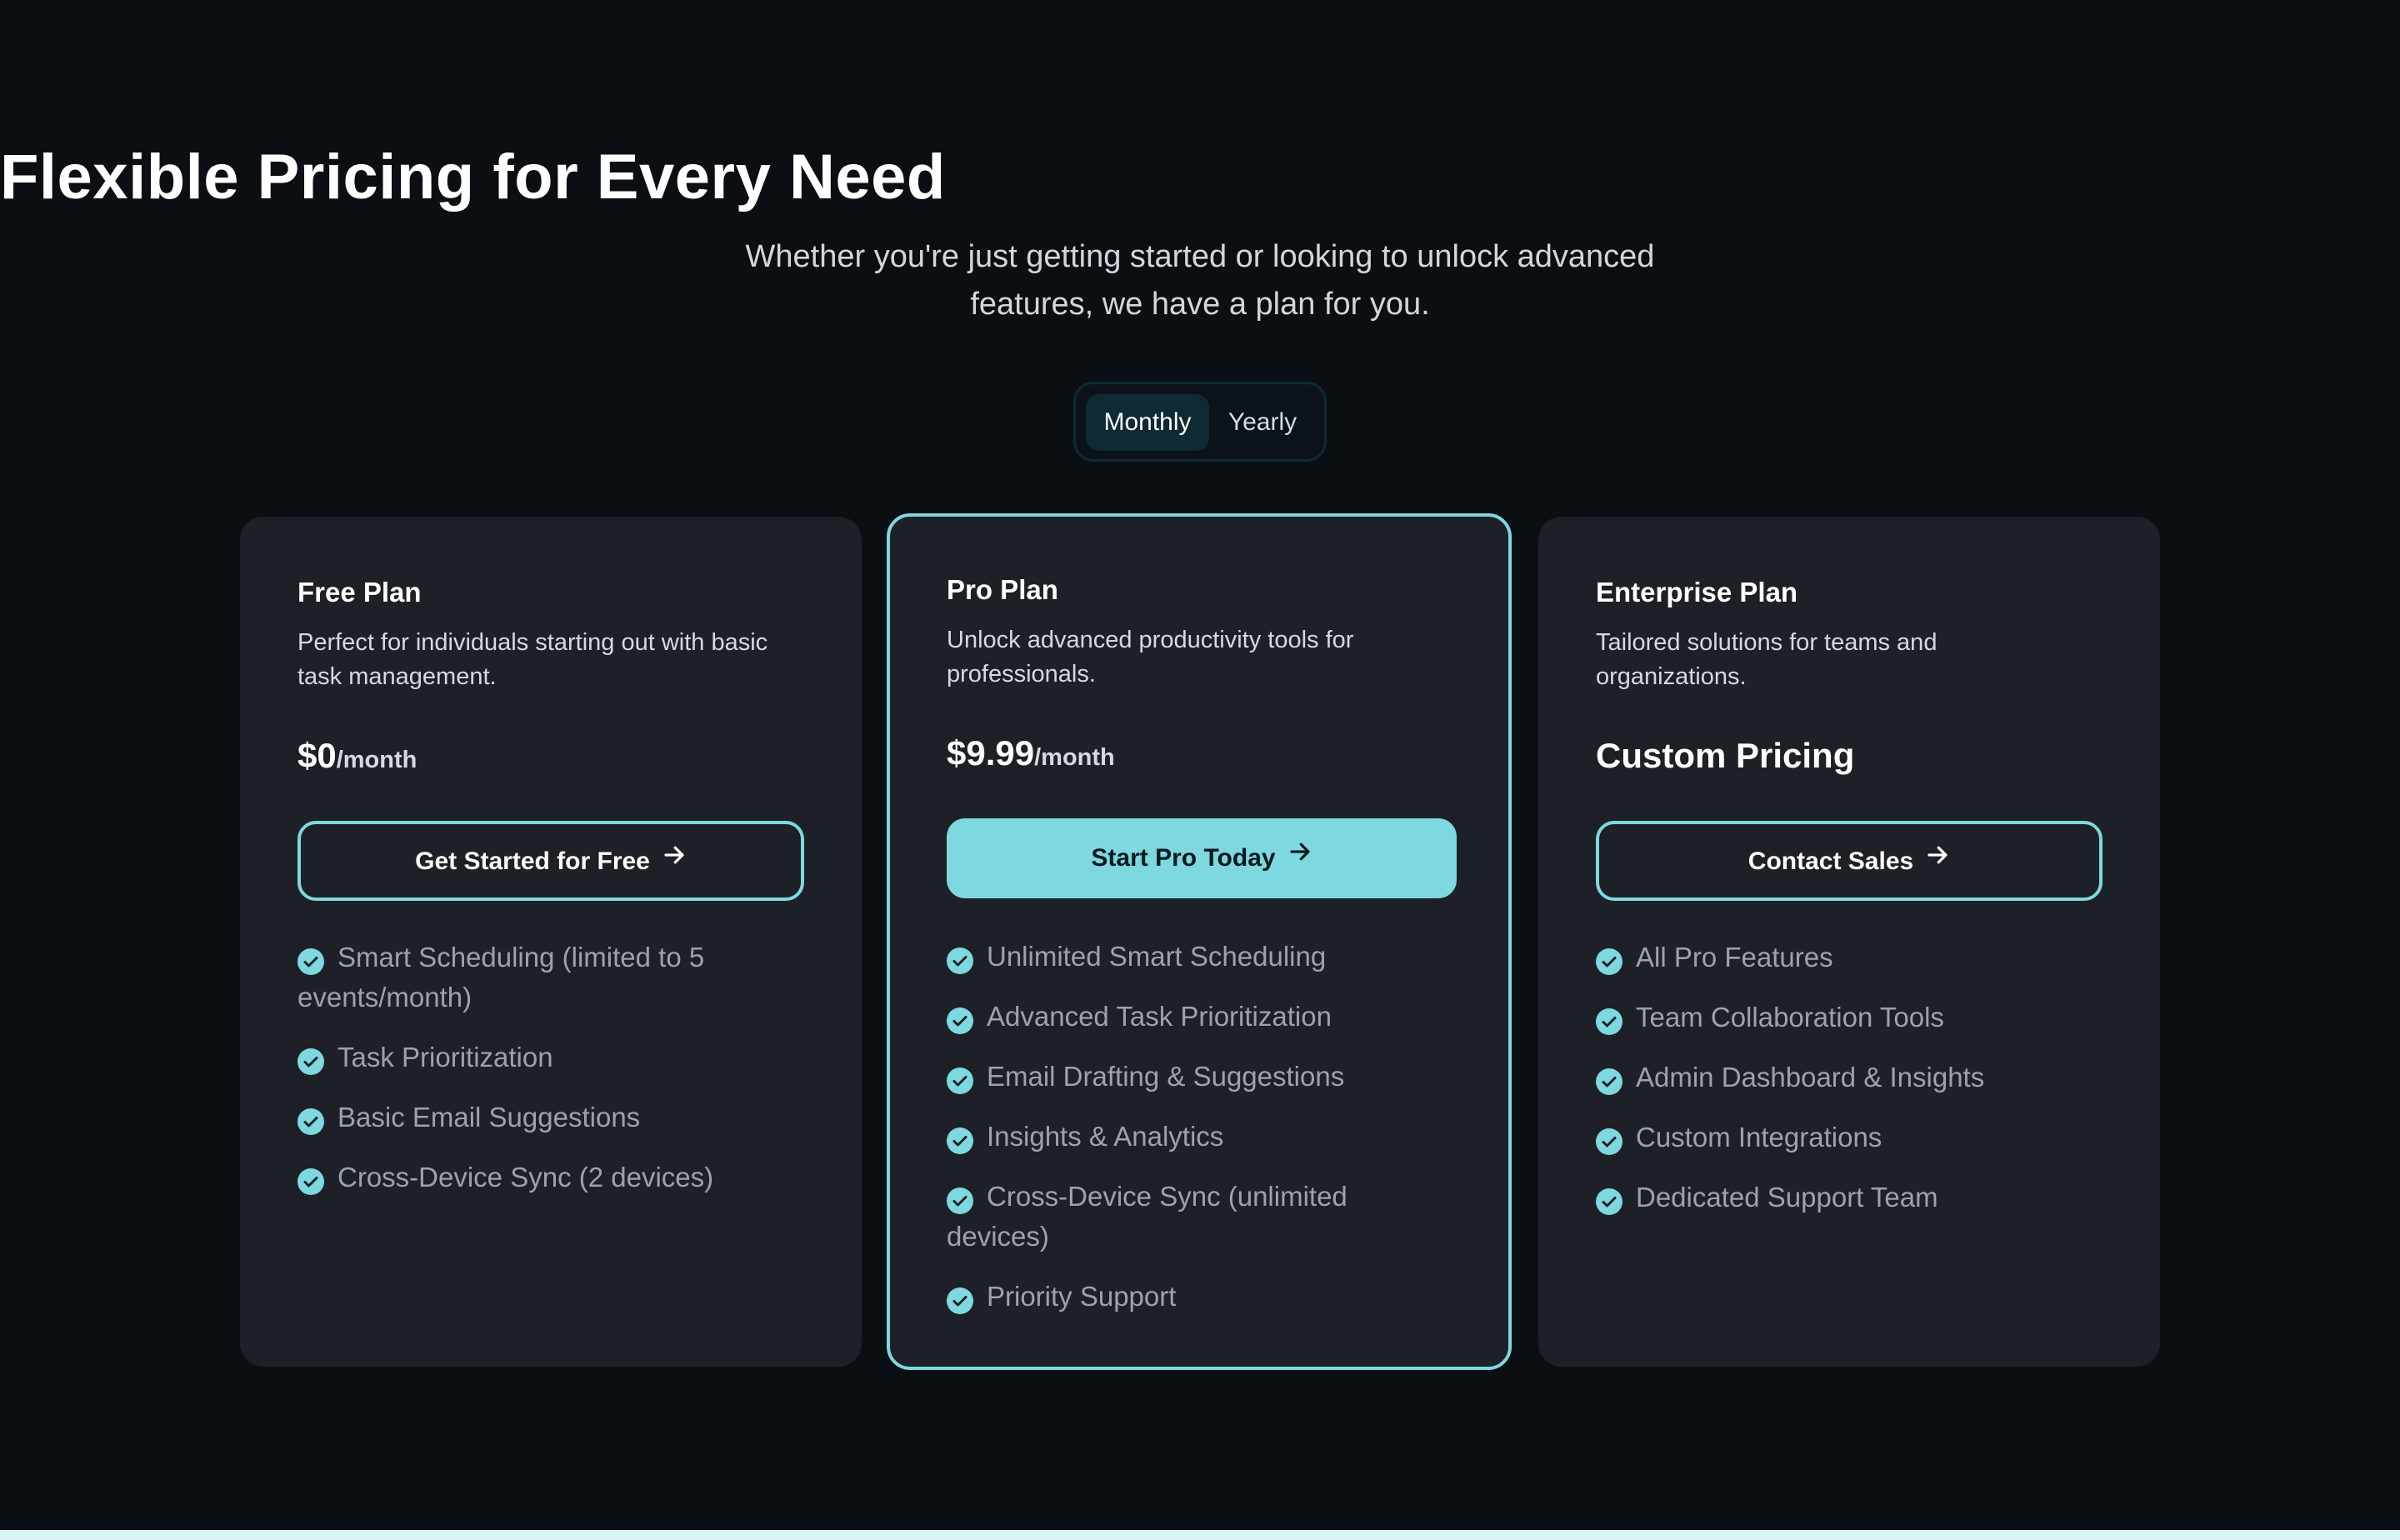 This screenshot has width=2400, height=1540. Describe the element at coordinates (1262, 422) in the screenshot. I see `billing-toggle-yearly: Yearly` at that location.